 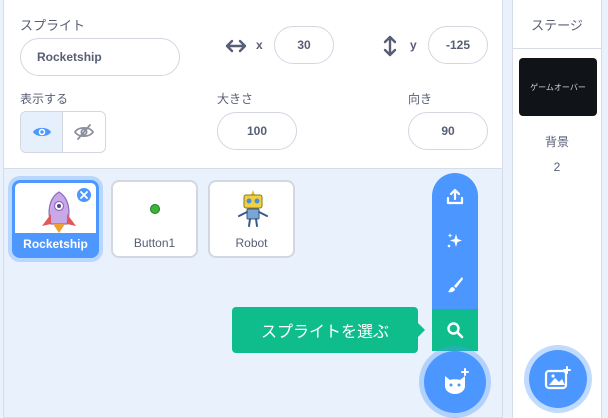 What do you see at coordinates (59, 212) in the screenshot?
I see `rocketship-thumbnail-icon` at bounding box center [59, 212].